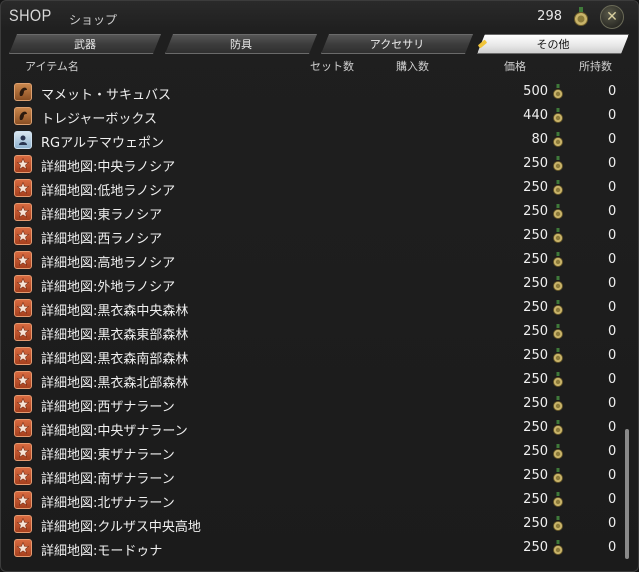  I want to click on item-name: 詳細地図:西ラノシア, so click(102, 239).